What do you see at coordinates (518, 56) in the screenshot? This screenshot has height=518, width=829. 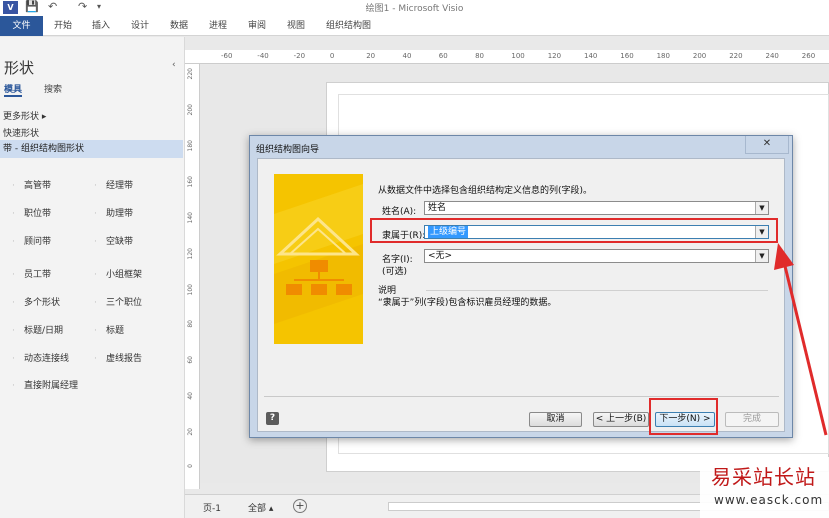 I see `ruler-tick-label: 100` at bounding box center [518, 56].